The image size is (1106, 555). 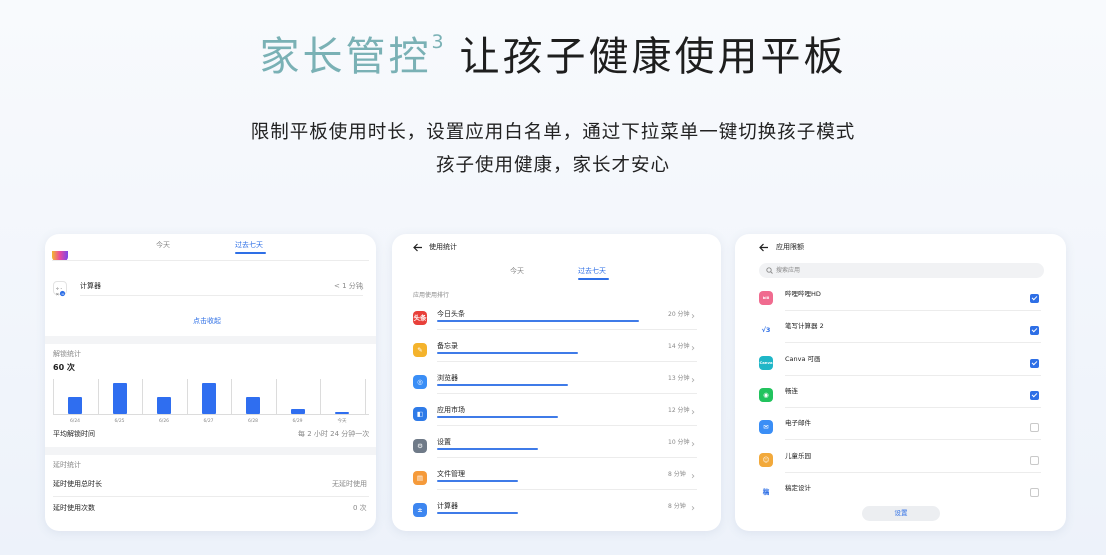 I want to click on app-name: 儿童乐园, so click(x=798, y=455).